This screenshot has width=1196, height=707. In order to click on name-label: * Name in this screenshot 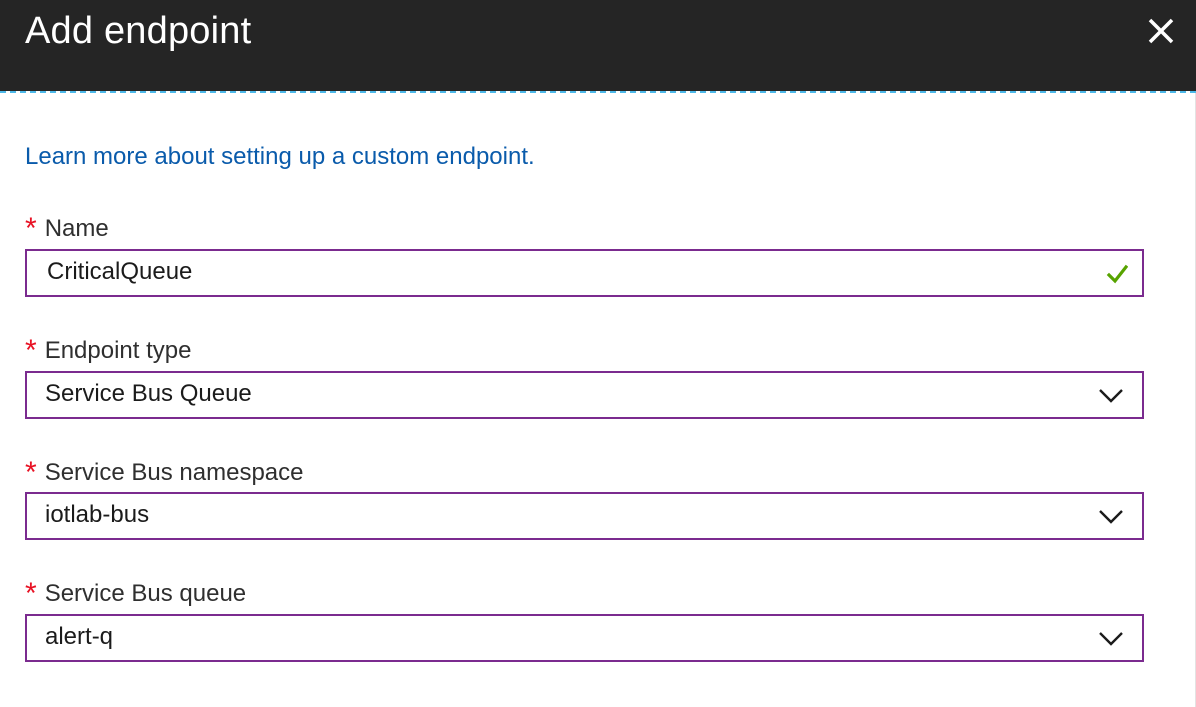, I will do `click(67, 227)`.